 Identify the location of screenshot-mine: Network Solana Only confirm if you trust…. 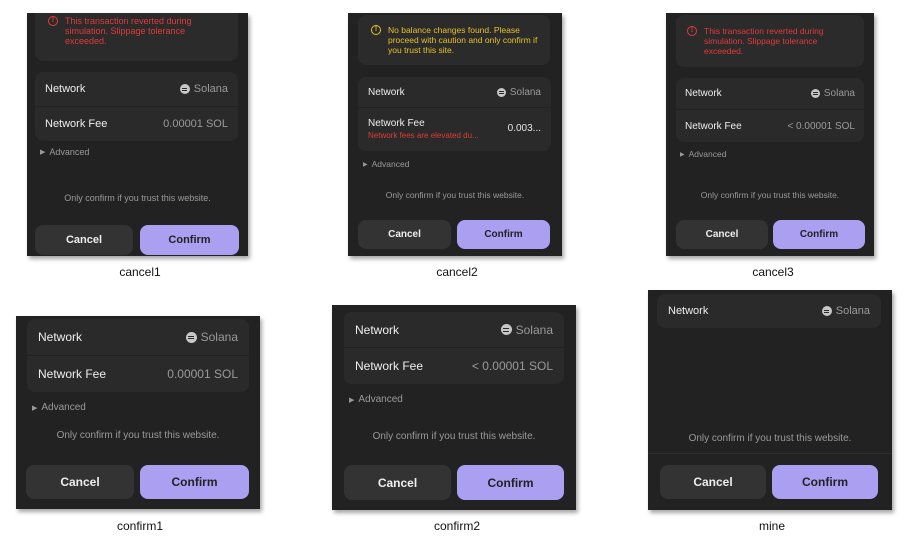
(770, 400).